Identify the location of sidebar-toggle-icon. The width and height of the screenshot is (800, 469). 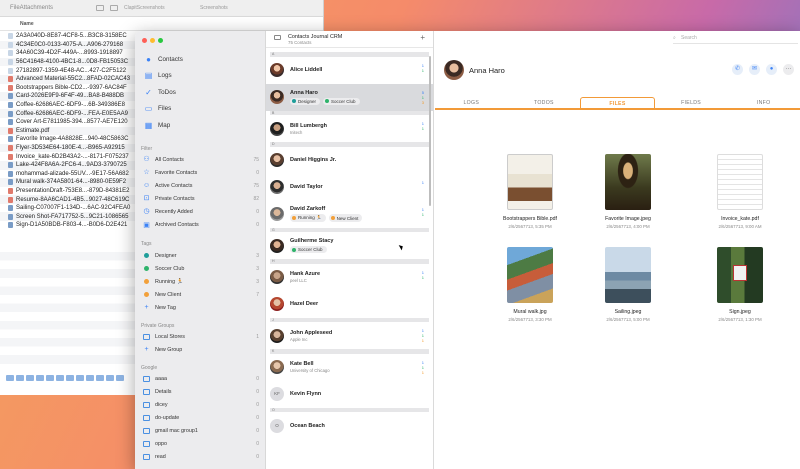
(277, 37).